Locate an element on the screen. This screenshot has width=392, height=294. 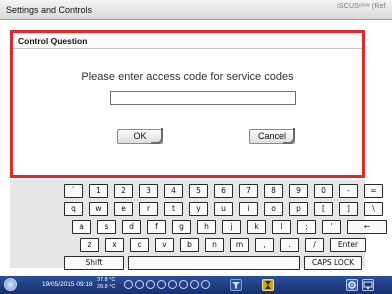
brand-logo: iSCUSᵉˡᵒʷ (Ref. is located at coordinates (362, 6).